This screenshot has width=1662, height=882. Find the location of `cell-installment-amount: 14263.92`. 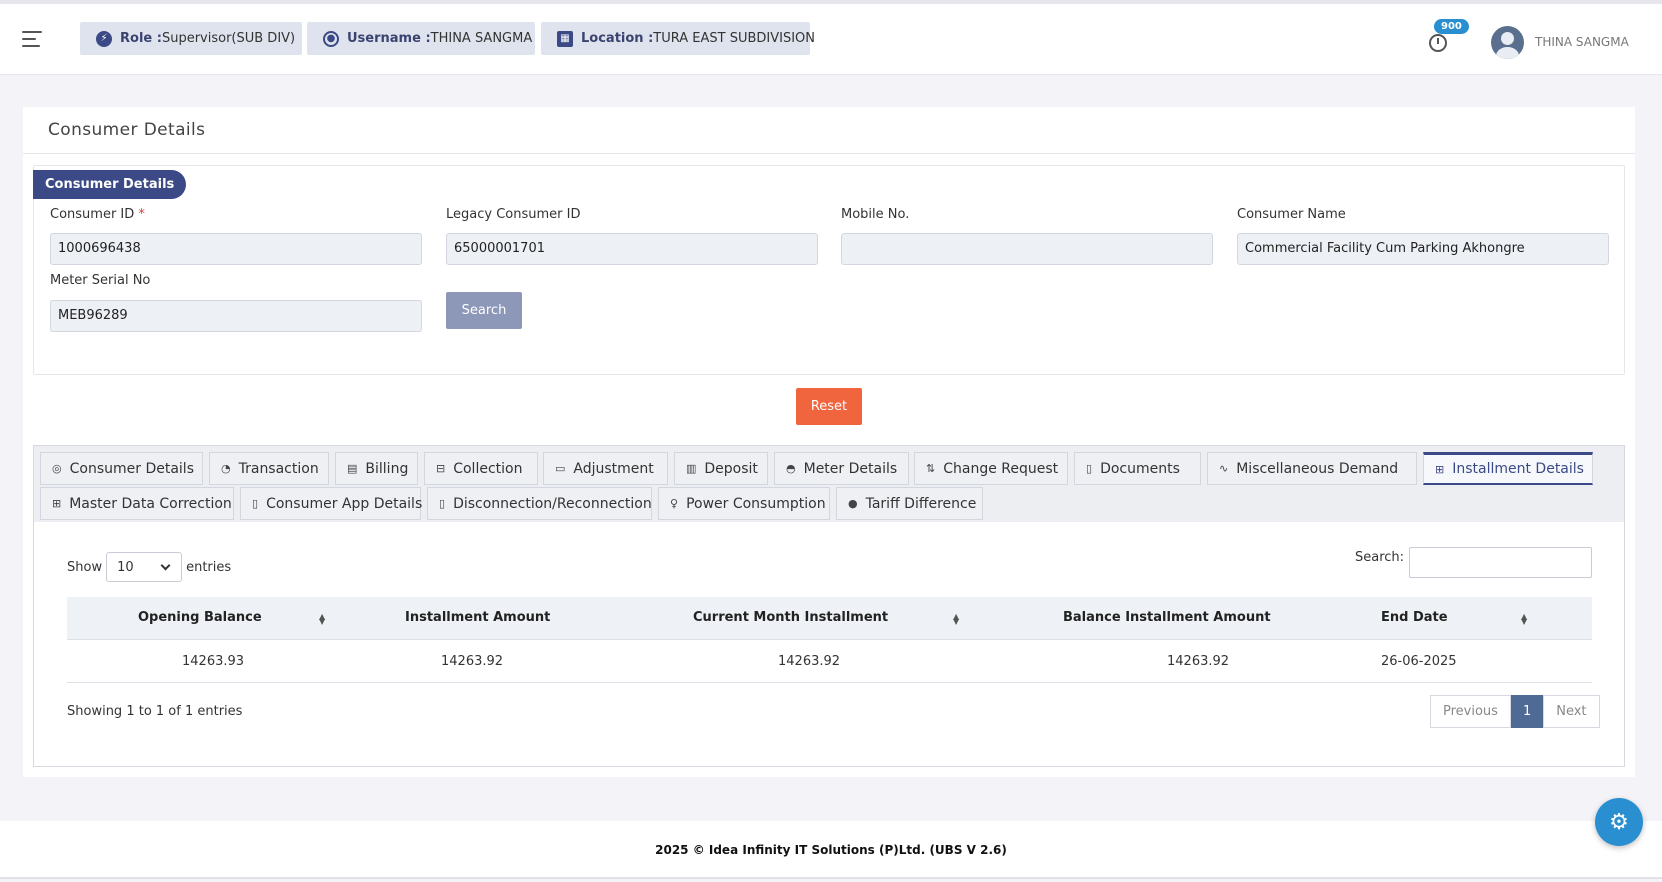

cell-installment-amount: 14263.92 is located at coordinates (472, 661).